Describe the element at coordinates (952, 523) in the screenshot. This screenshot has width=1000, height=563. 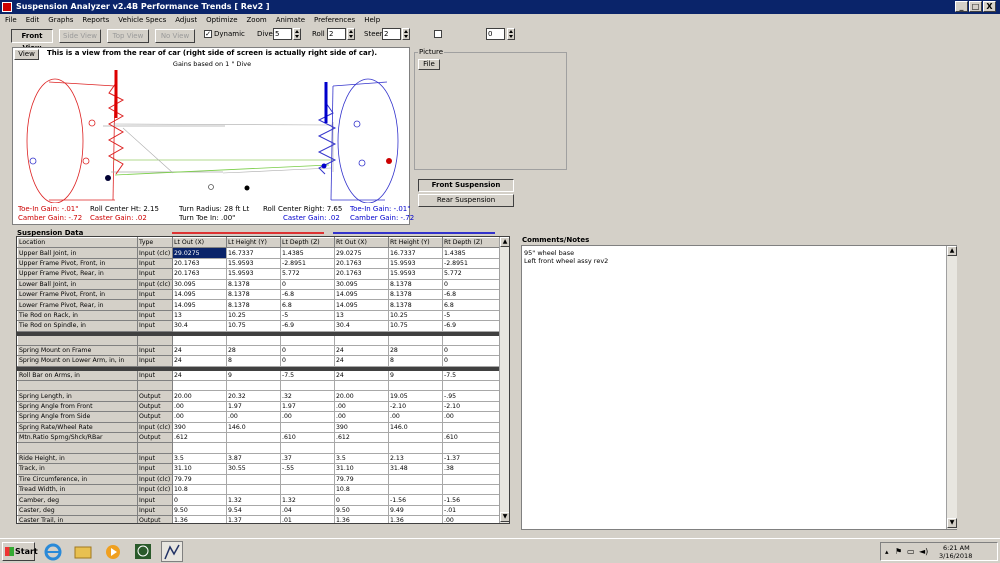
I see `comments-scroll-down: ▼` at that location.